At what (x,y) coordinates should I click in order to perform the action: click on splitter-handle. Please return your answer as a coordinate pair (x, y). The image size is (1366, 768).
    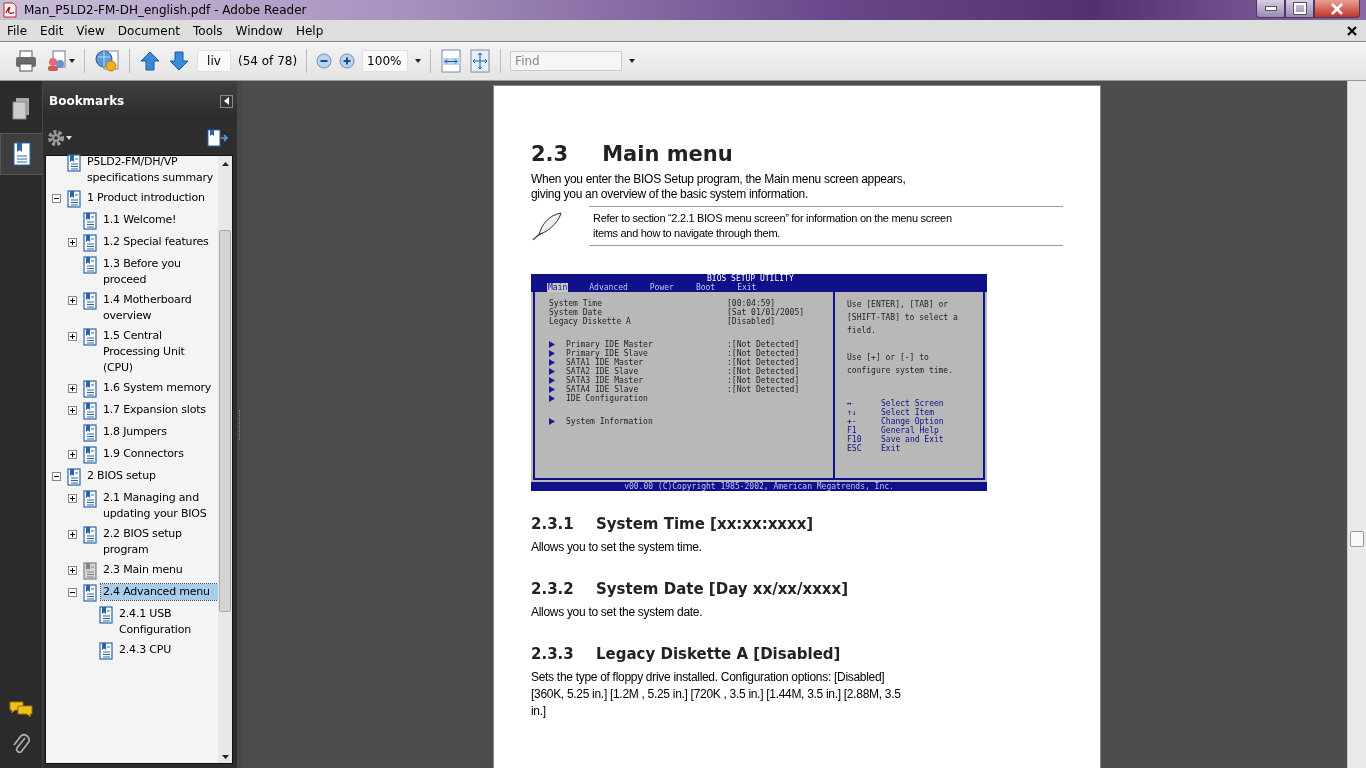
    Looking at the image, I should click on (240, 424).